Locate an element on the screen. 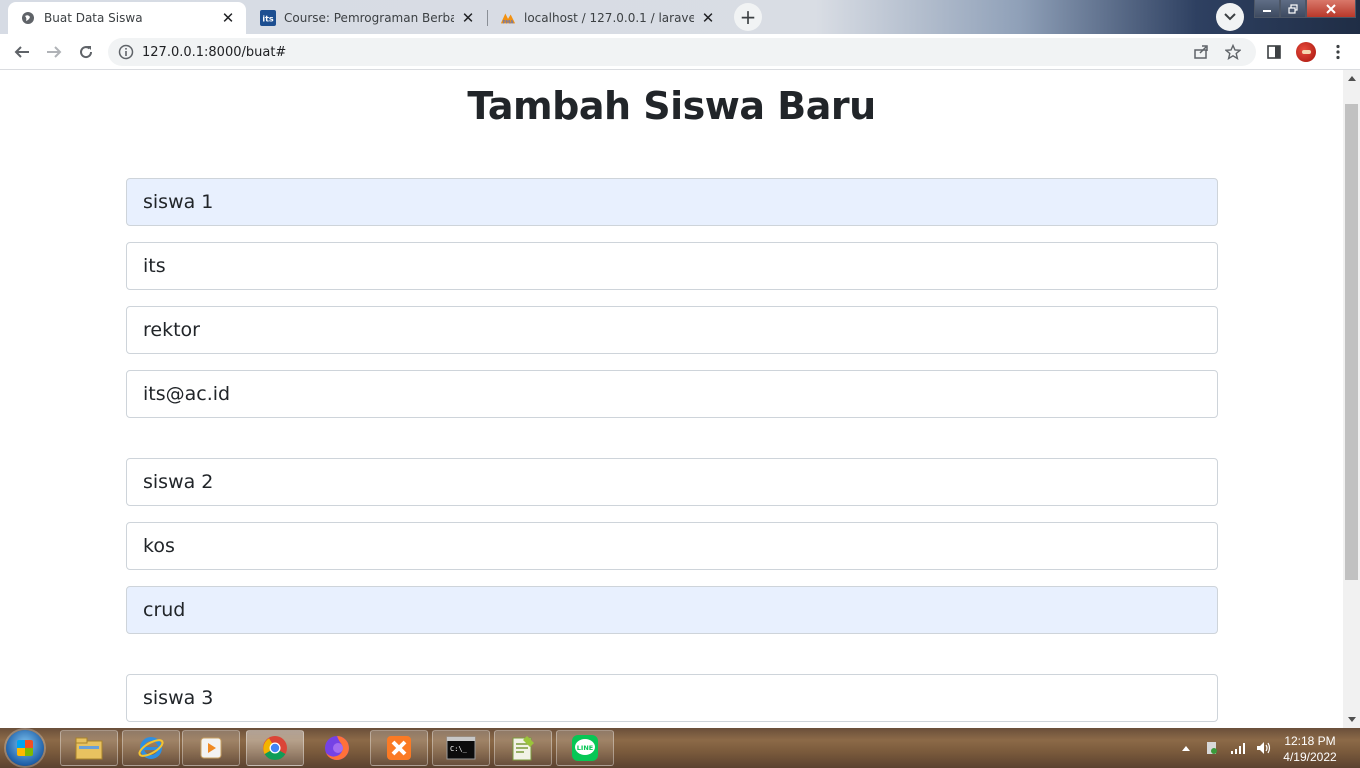 This screenshot has width=1360, height=768. scroll-up-arrow is located at coordinates (1351, 78).